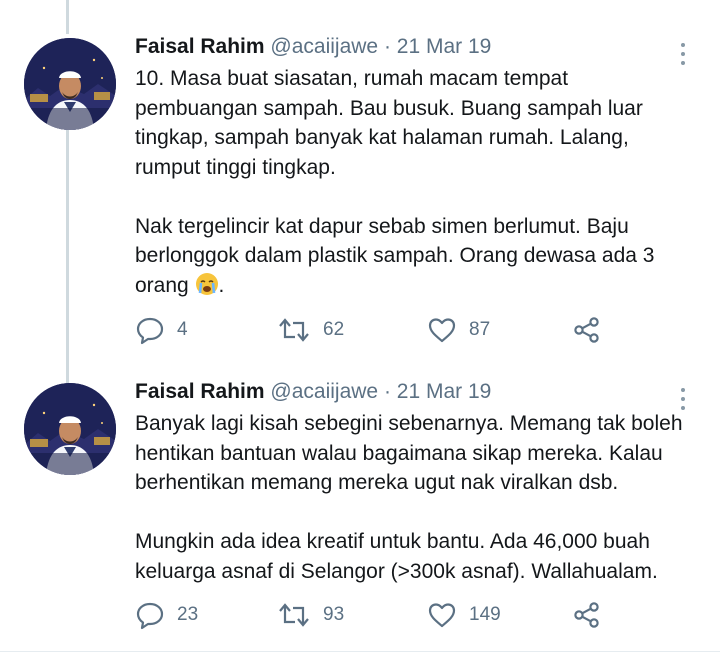 The width and height of the screenshot is (720, 653). What do you see at coordinates (310, 615) in the screenshot?
I see `retweet-button: 93` at bounding box center [310, 615].